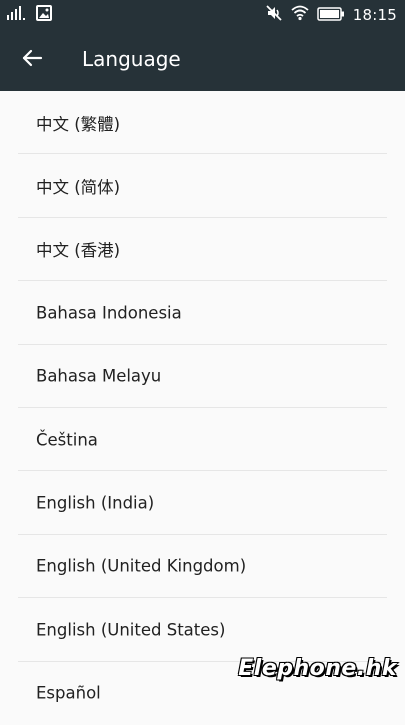 The image size is (405, 725). I want to click on image-notification-icon, so click(44, 15).